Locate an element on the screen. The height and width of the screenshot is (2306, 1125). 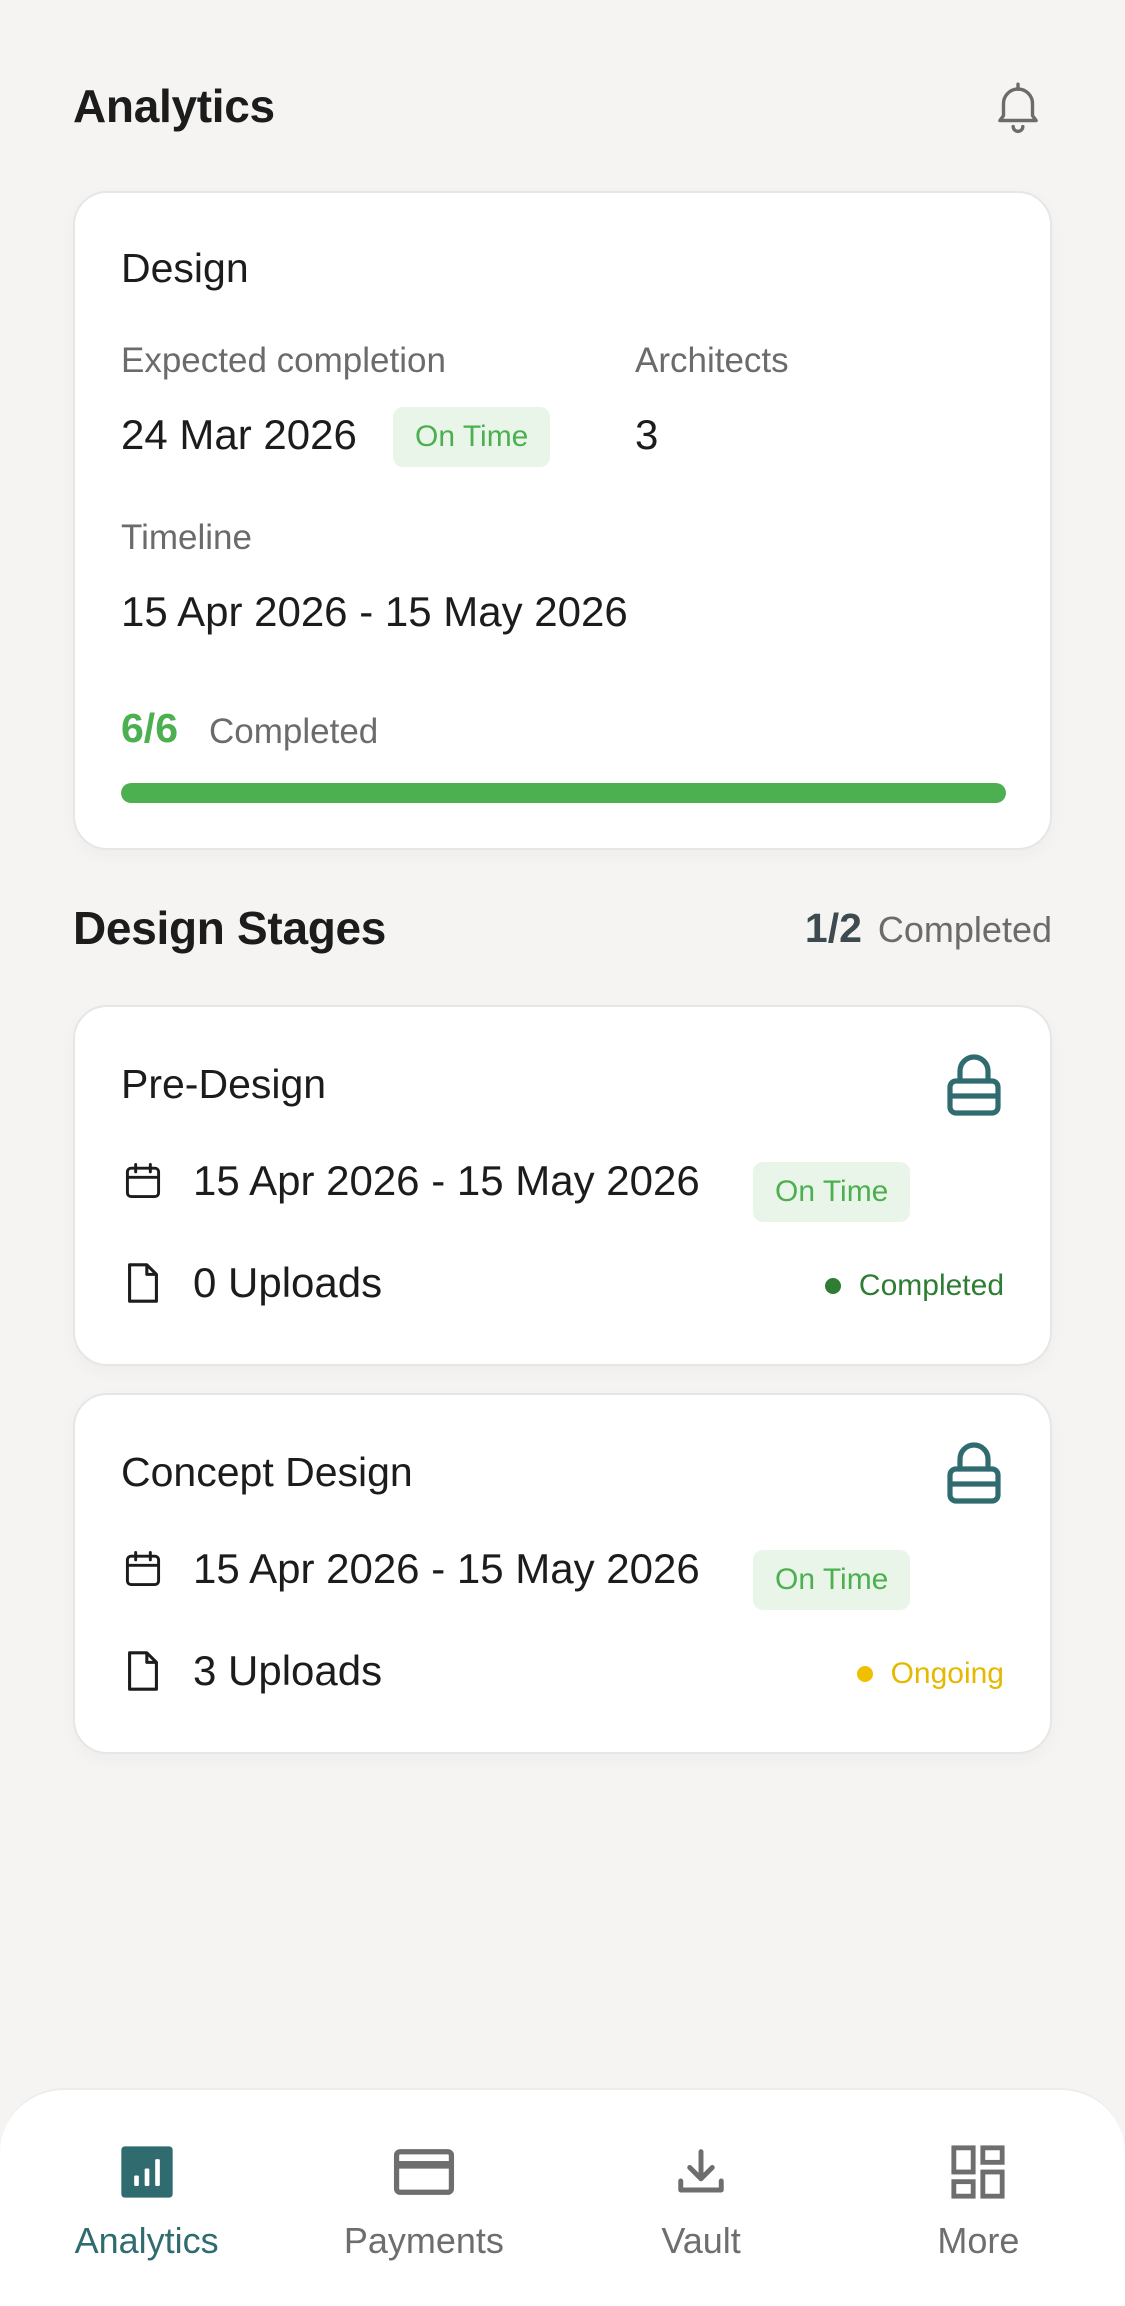
stage-uploads-row: 0 Uploads is located at coordinates (251, 1283).